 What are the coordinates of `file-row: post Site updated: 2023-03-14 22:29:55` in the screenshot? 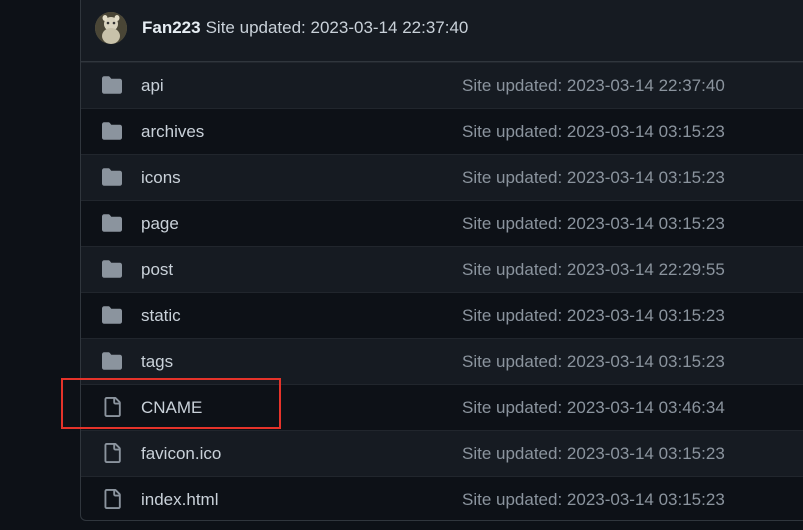 It's located at (442, 269).